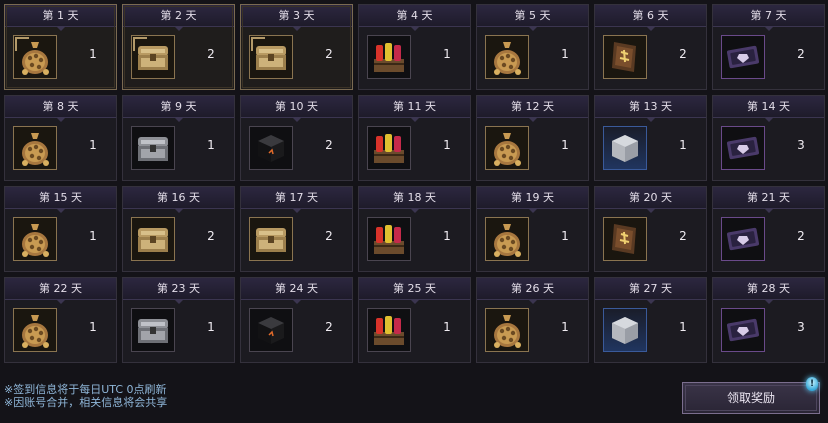 The image size is (828, 423). What do you see at coordinates (60, 138) in the screenshot?
I see `day-card: 第 8 天 1` at bounding box center [60, 138].